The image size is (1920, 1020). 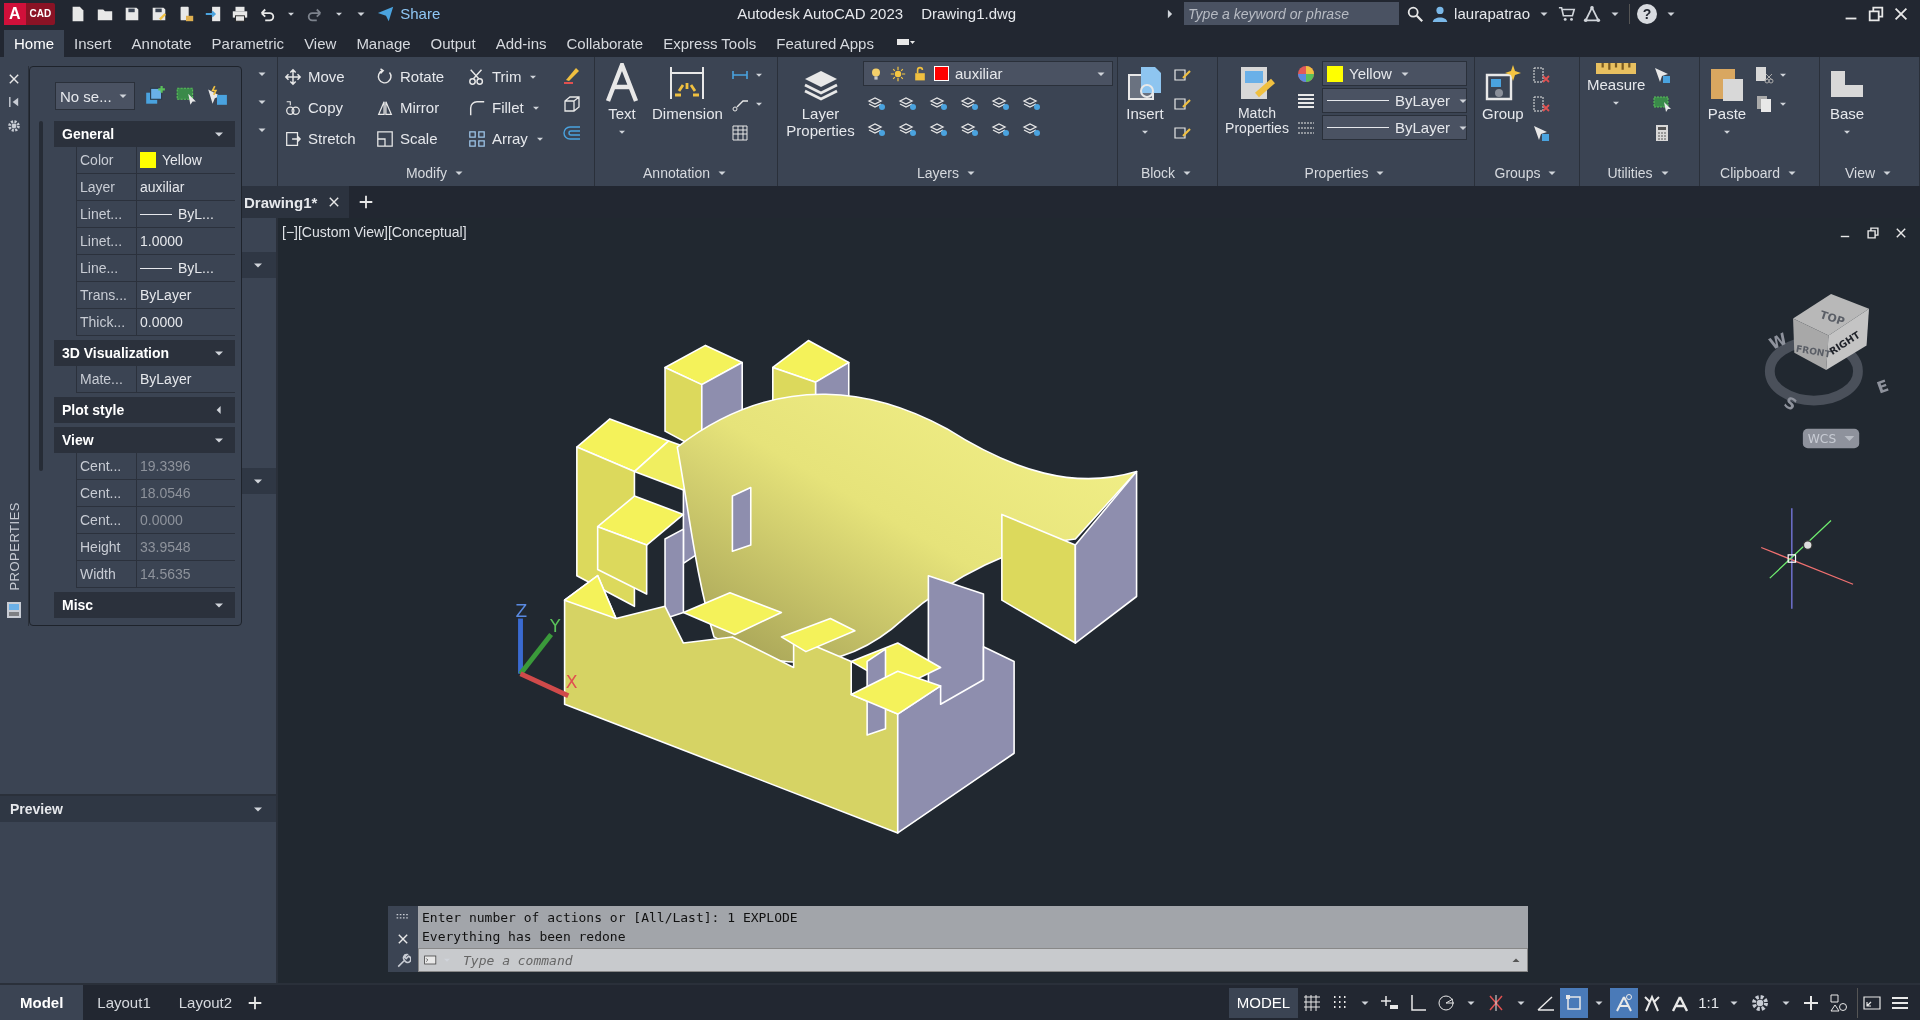 I want to click on ribbon-tab: Insert, so click(x=93, y=43).